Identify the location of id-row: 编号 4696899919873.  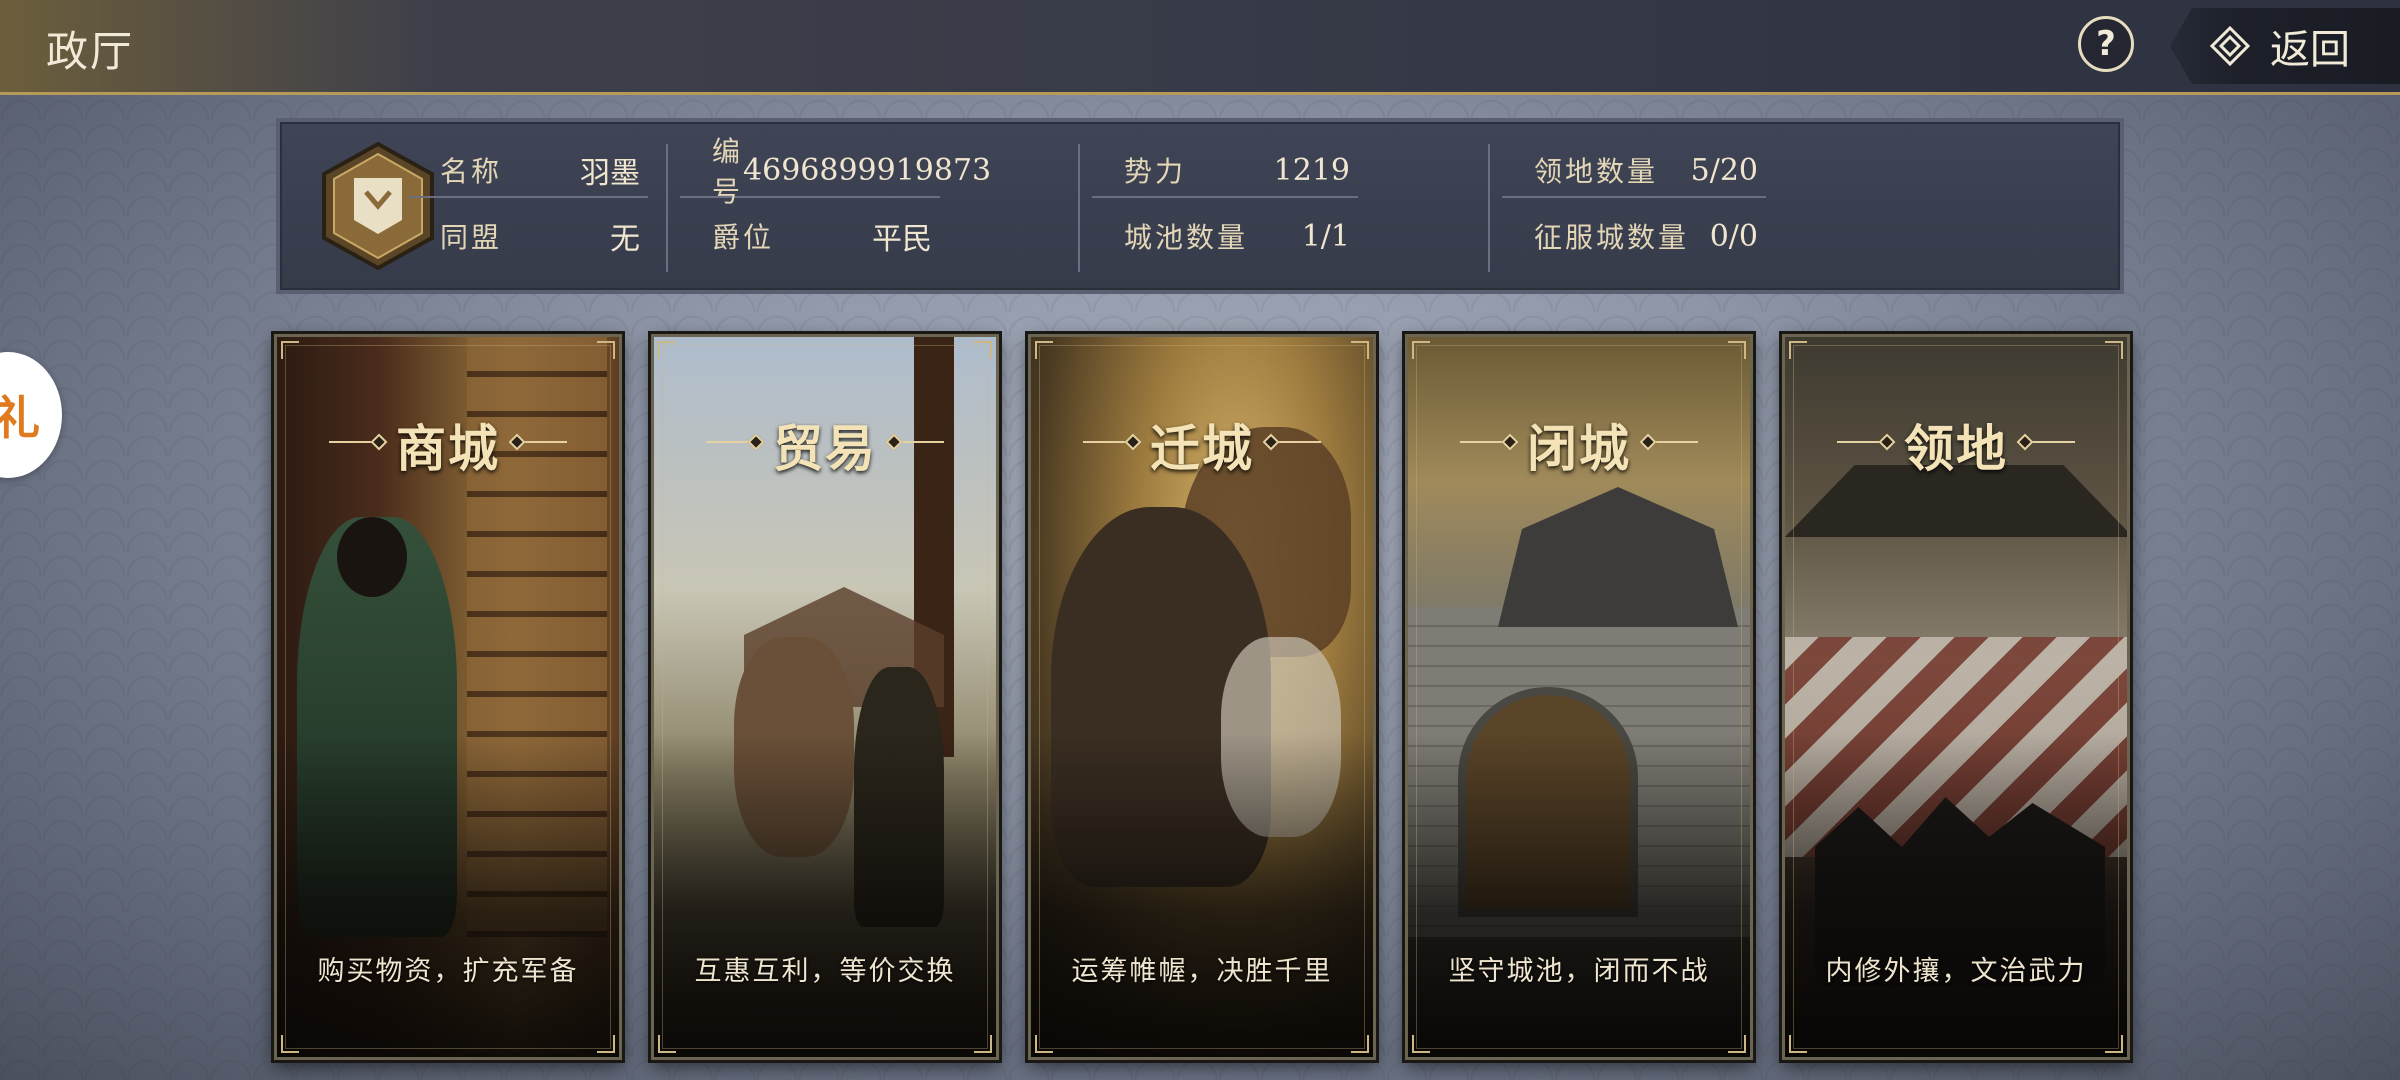
(835, 171).